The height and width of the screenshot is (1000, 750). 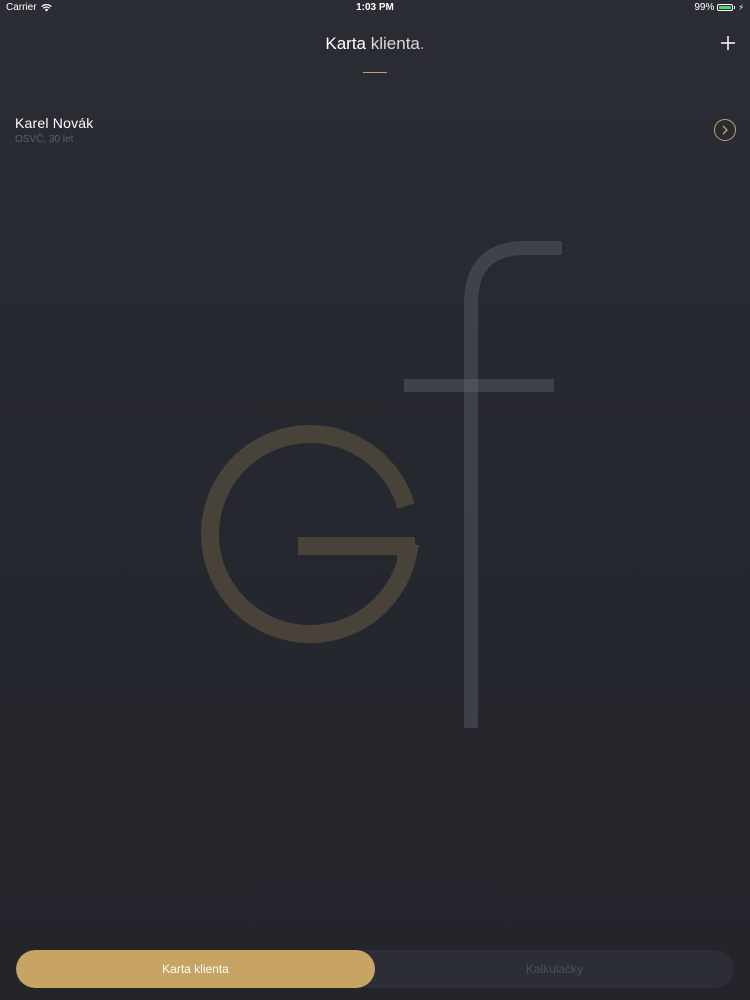 I want to click on tab-kalkulacky: Kalkulačky, so click(x=554, y=969).